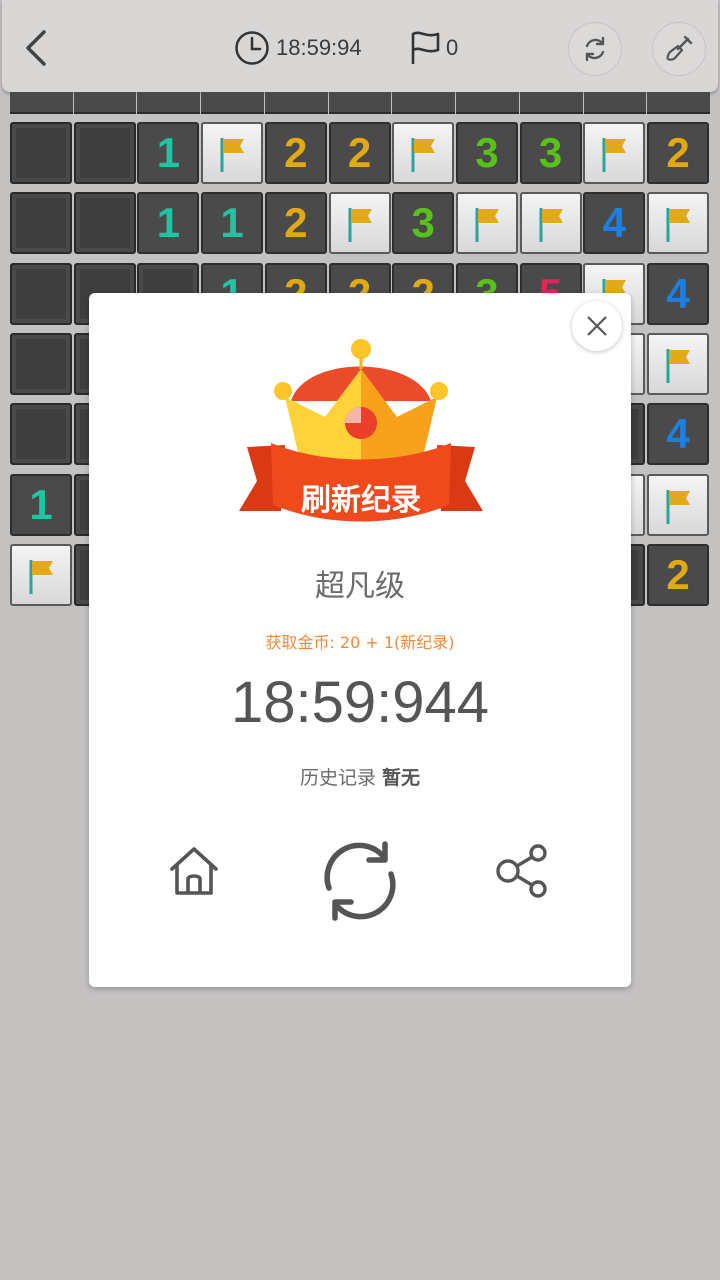  I want to click on chevron-left-icon, so click(36, 48).